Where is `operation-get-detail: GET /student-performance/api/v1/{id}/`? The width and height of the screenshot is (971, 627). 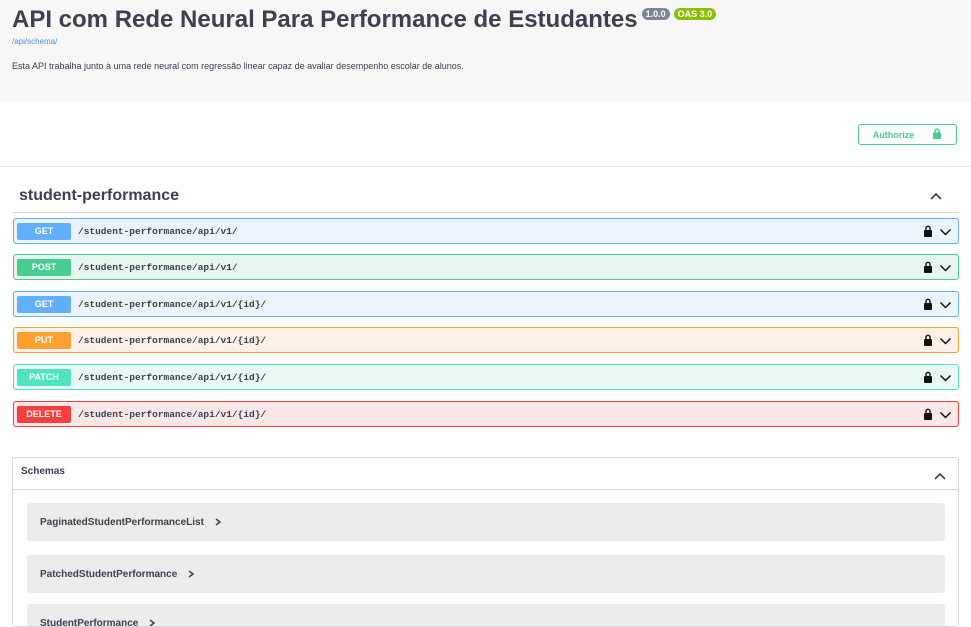
operation-get-detail: GET /student-performance/api/v1/{id}/ is located at coordinates (486, 304).